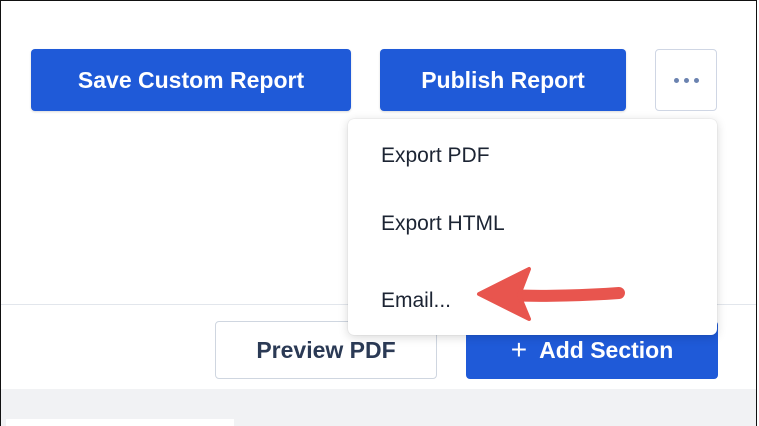 Image resolution: width=759 pixels, height=426 pixels. Describe the element at coordinates (503, 80) in the screenshot. I see `publish-report-button: Publish Report` at that location.